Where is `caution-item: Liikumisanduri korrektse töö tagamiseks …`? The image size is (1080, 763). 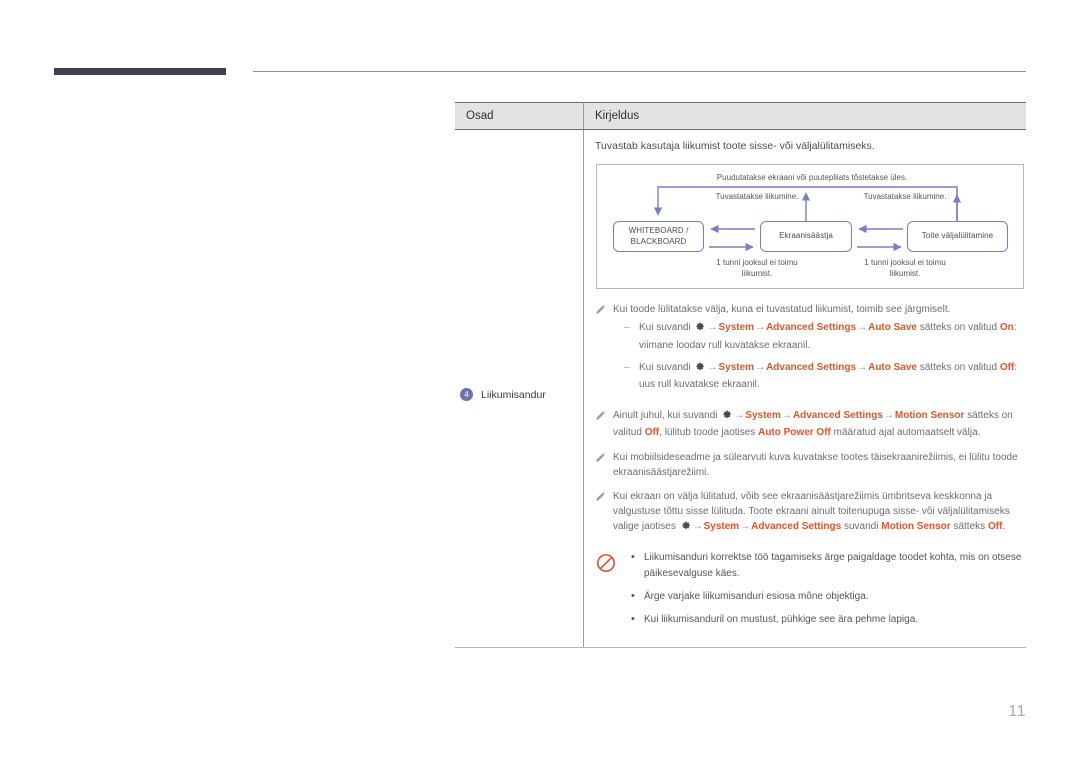
caution-item: Liikumisanduri korrektse töö tagamiseks … is located at coordinates (826, 564).